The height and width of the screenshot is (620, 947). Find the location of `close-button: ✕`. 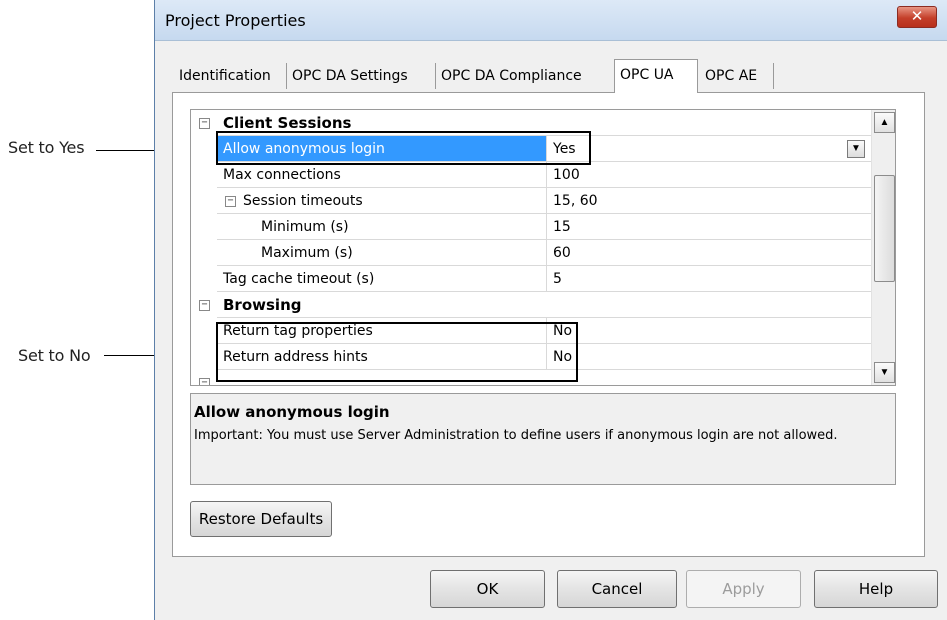

close-button: ✕ is located at coordinates (917, 17).